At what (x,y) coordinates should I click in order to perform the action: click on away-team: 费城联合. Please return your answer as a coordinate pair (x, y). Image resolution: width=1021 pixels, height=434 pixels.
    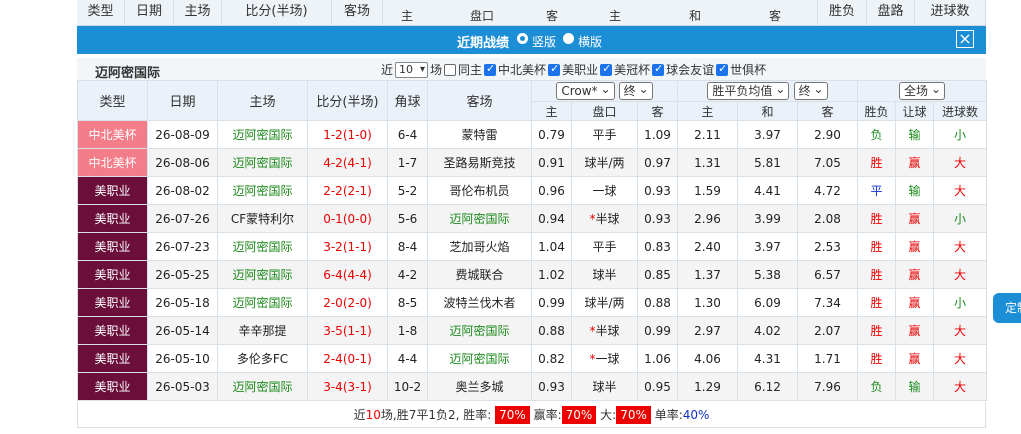
    Looking at the image, I should click on (479, 274).